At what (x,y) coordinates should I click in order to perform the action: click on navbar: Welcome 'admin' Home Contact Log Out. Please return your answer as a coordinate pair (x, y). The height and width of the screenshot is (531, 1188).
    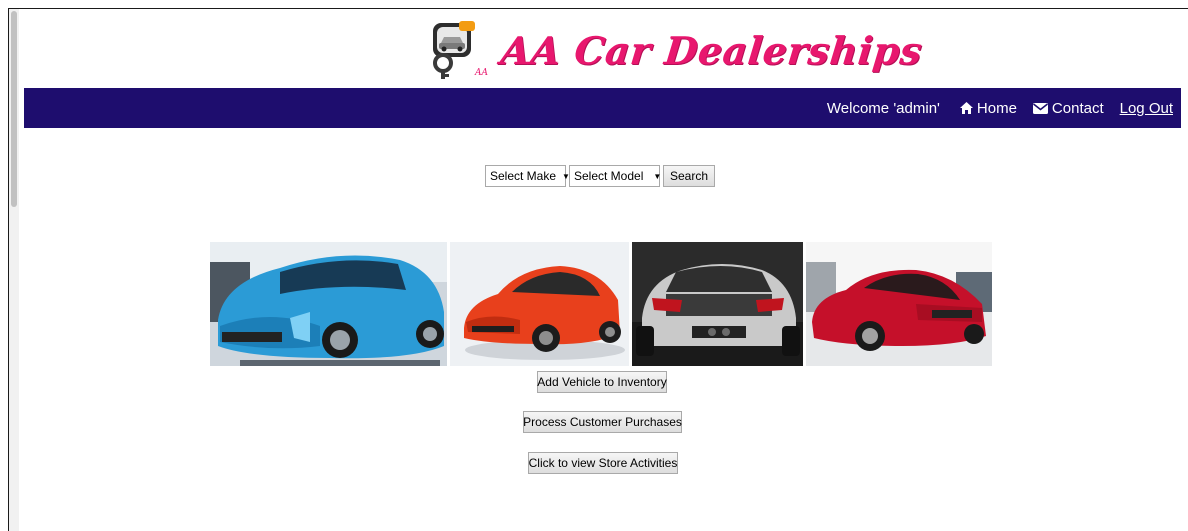
    Looking at the image, I should click on (602, 108).